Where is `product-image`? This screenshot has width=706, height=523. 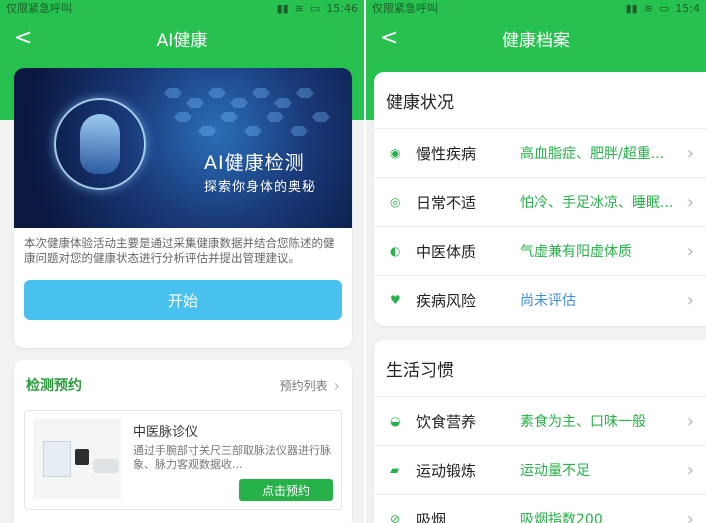
product-image is located at coordinates (77, 459).